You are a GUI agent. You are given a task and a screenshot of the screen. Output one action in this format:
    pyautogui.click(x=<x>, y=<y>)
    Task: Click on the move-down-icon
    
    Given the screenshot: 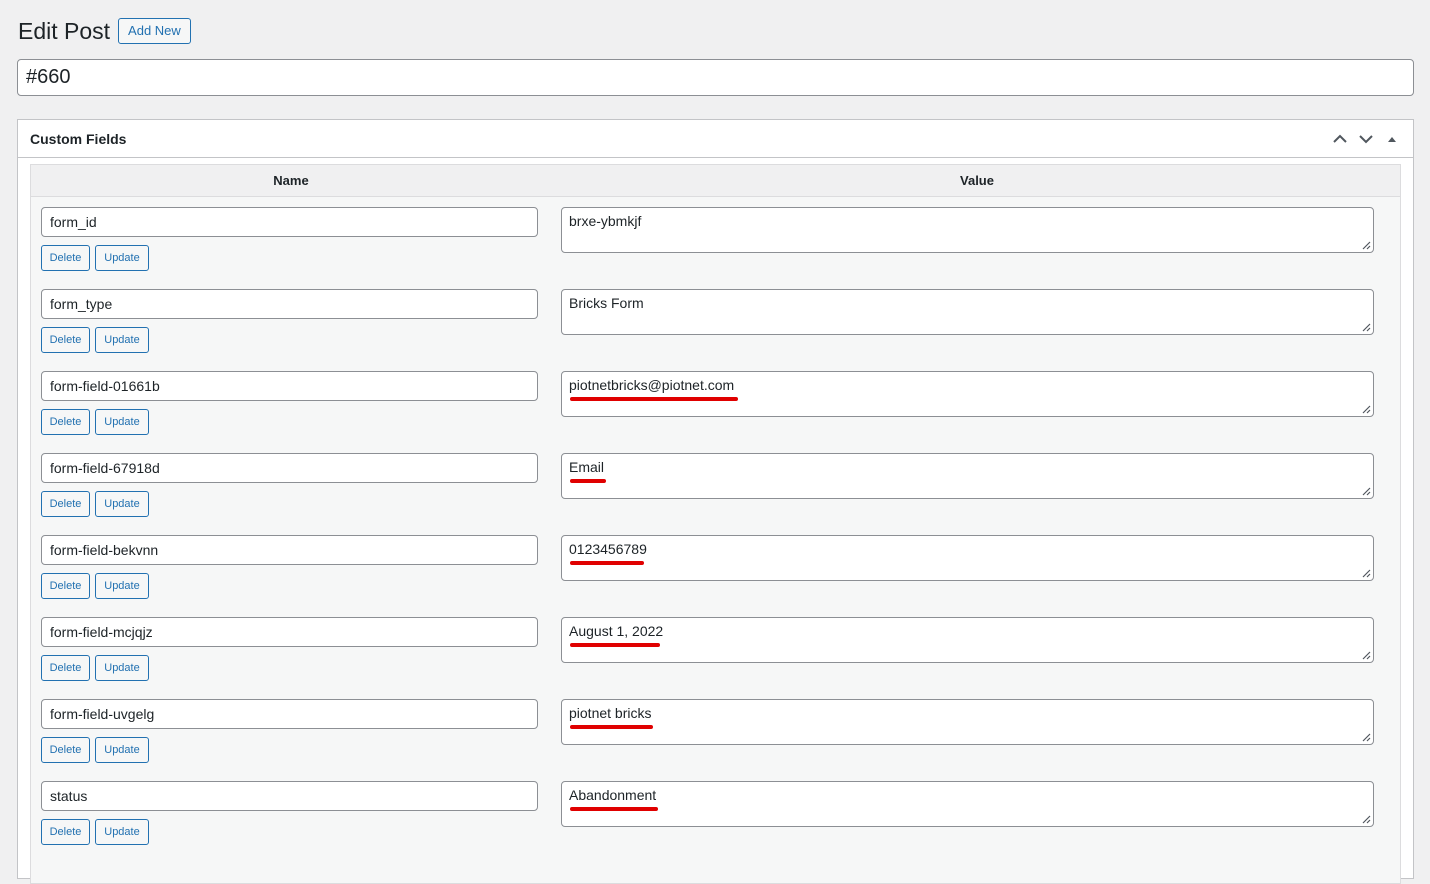 What is the action you would take?
    pyautogui.click(x=1366, y=139)
    